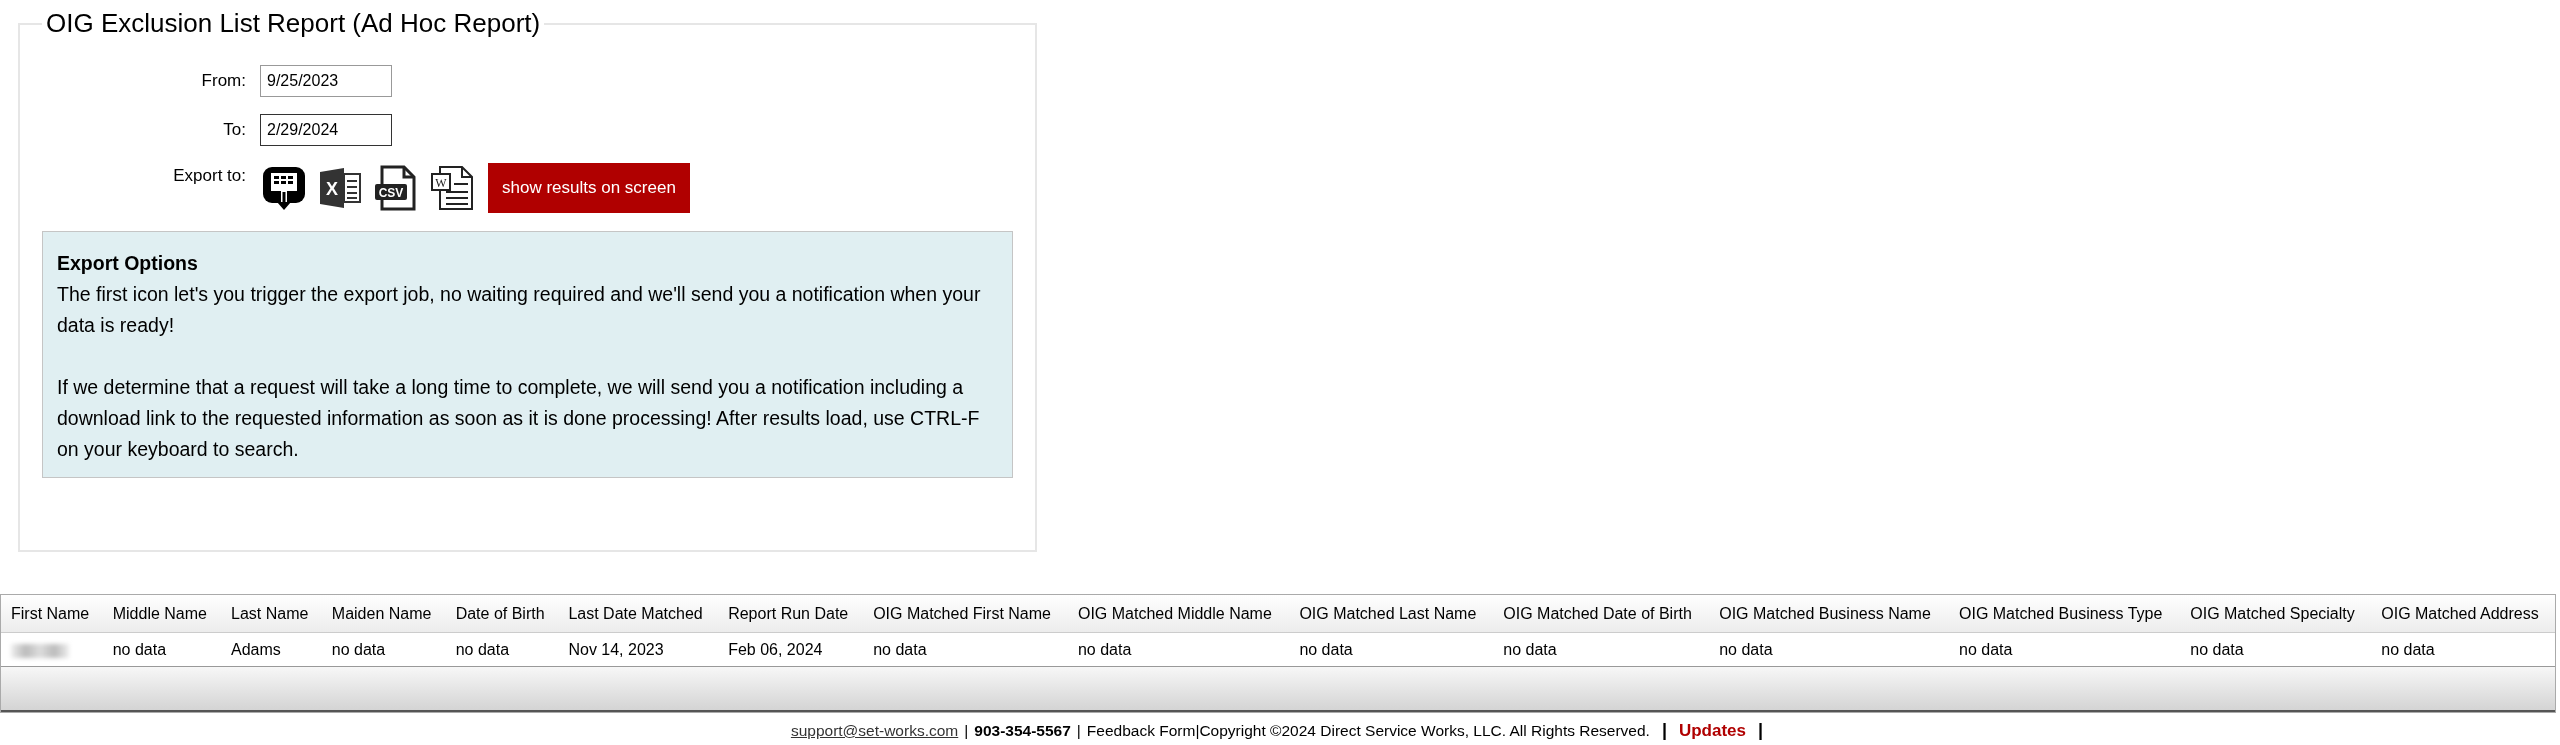 This screenshot has width=2560, height=745. What do you see at coordinates (234, 130) in the screenshot?
I see `field-label: To:` at bounding box center [234, 130].